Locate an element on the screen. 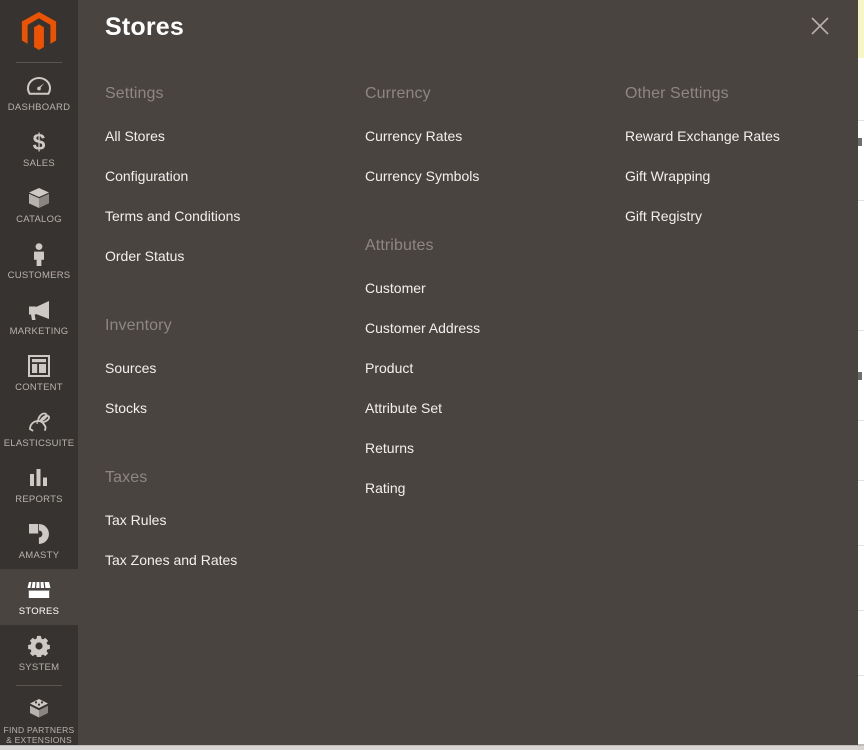 The image size is (864, 750). menu-group-currency: Currency Currency Rates Currency Symbols is located at coordinates (495, 129).